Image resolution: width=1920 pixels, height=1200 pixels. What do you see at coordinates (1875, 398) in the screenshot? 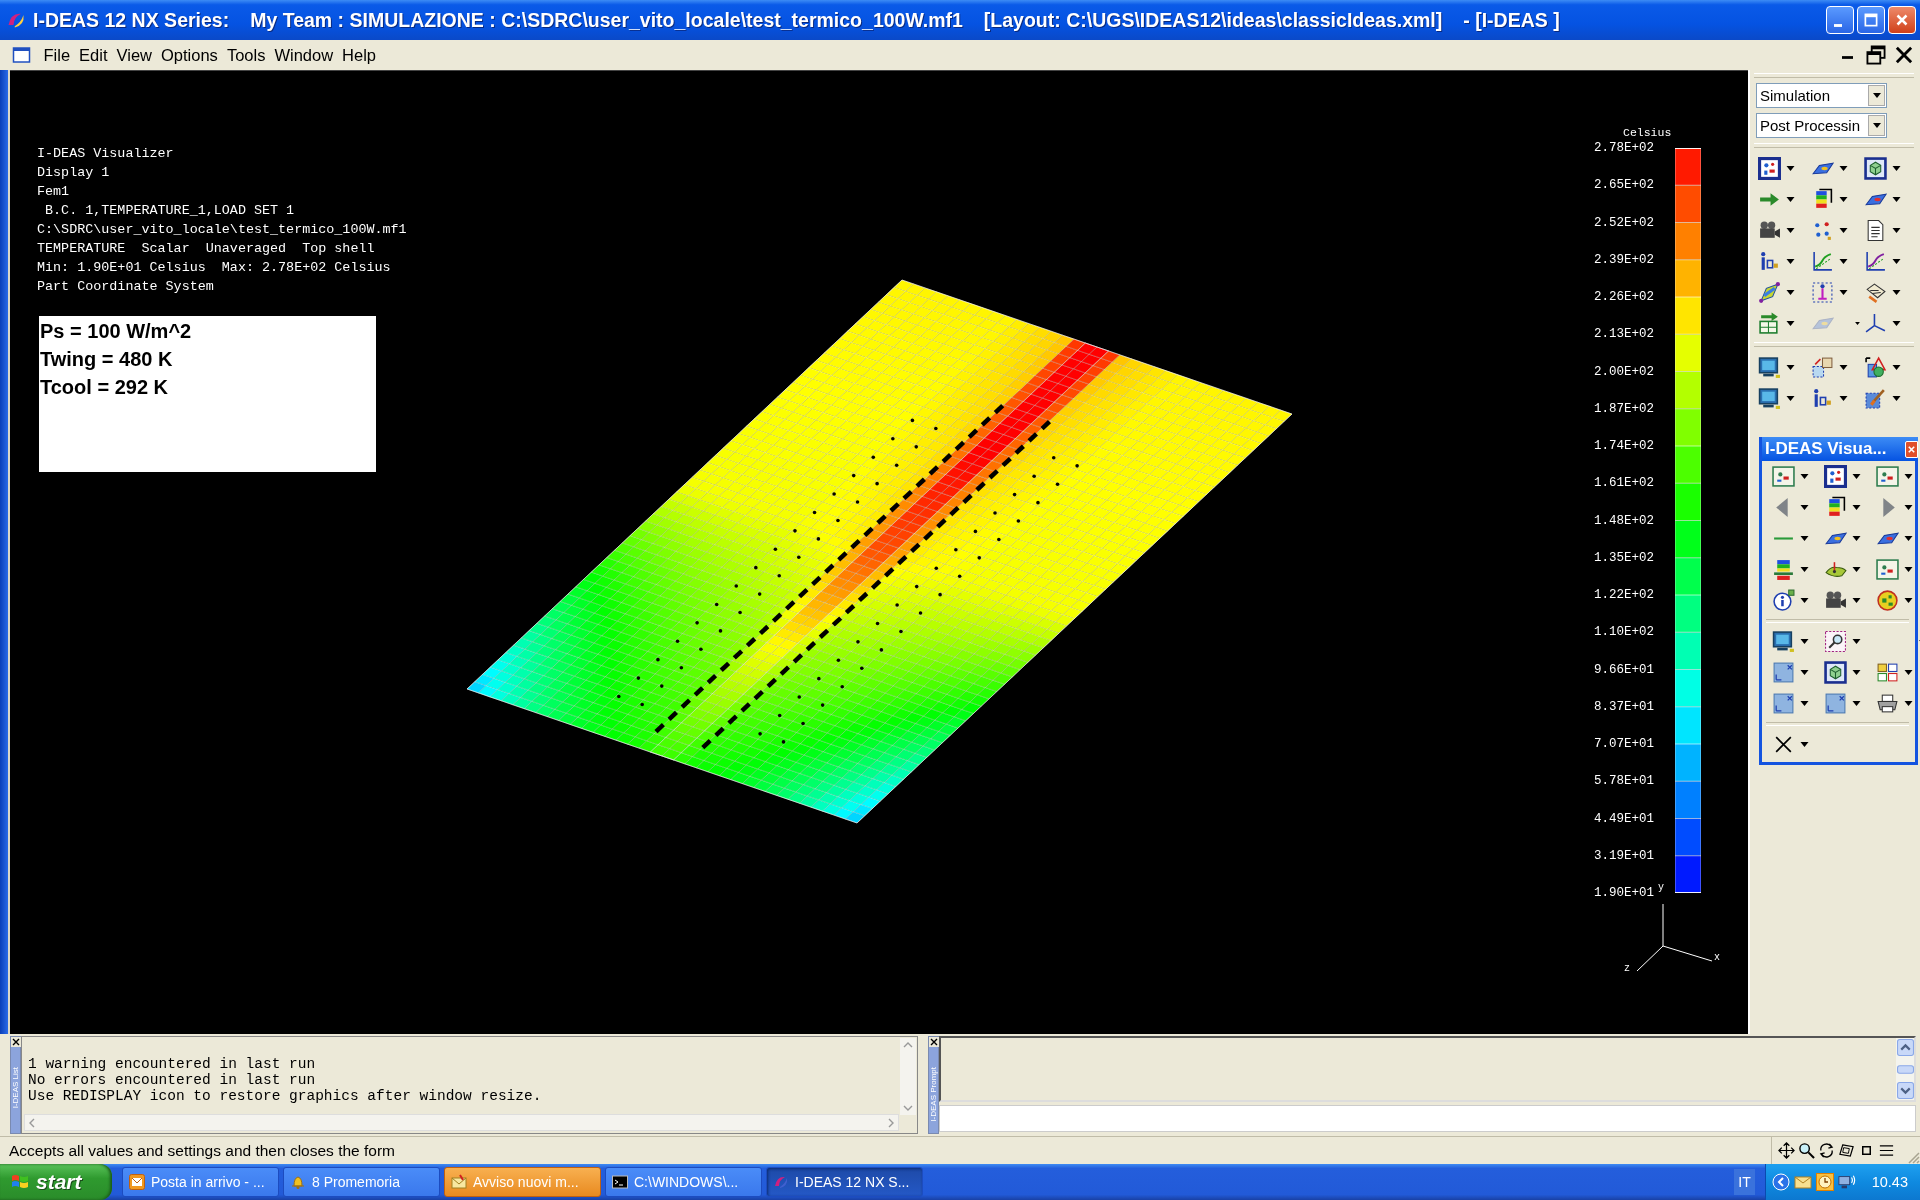
I see `brush-icon` at bounding box center [1875, 398].